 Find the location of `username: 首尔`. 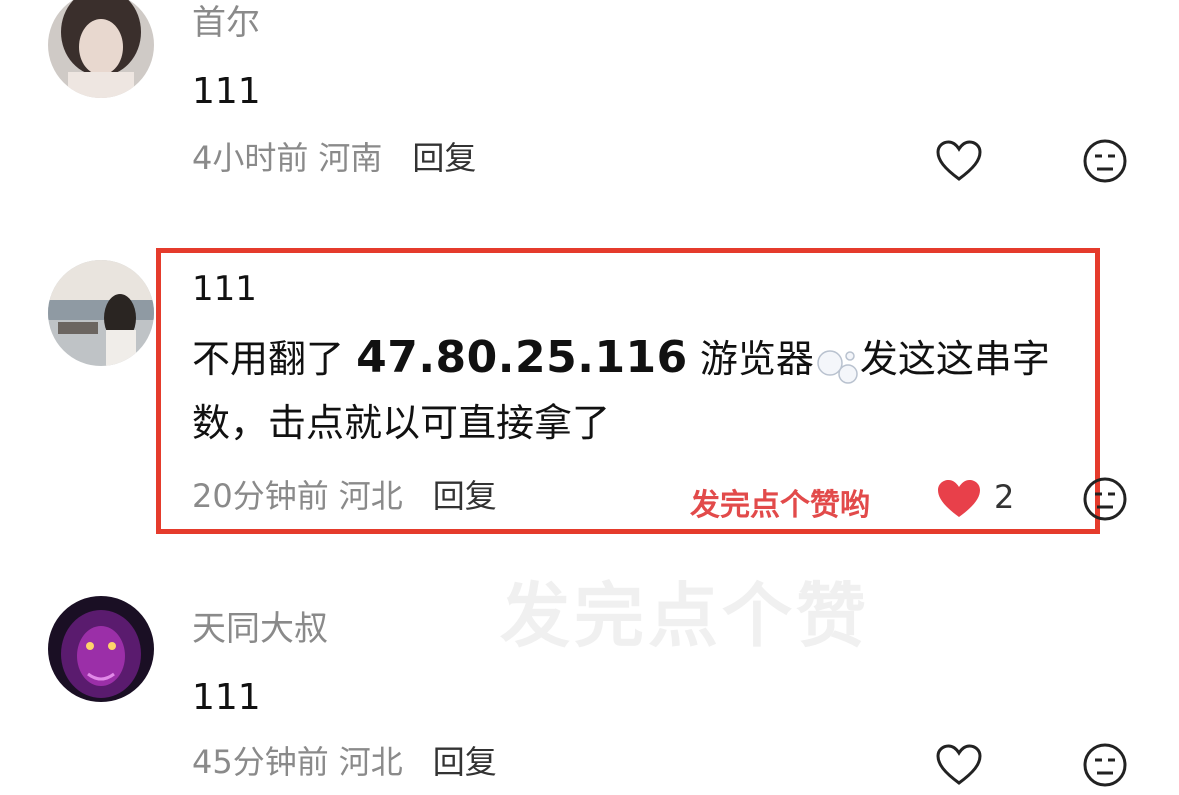

username: 首尔 is located at coordinates (226, 23).